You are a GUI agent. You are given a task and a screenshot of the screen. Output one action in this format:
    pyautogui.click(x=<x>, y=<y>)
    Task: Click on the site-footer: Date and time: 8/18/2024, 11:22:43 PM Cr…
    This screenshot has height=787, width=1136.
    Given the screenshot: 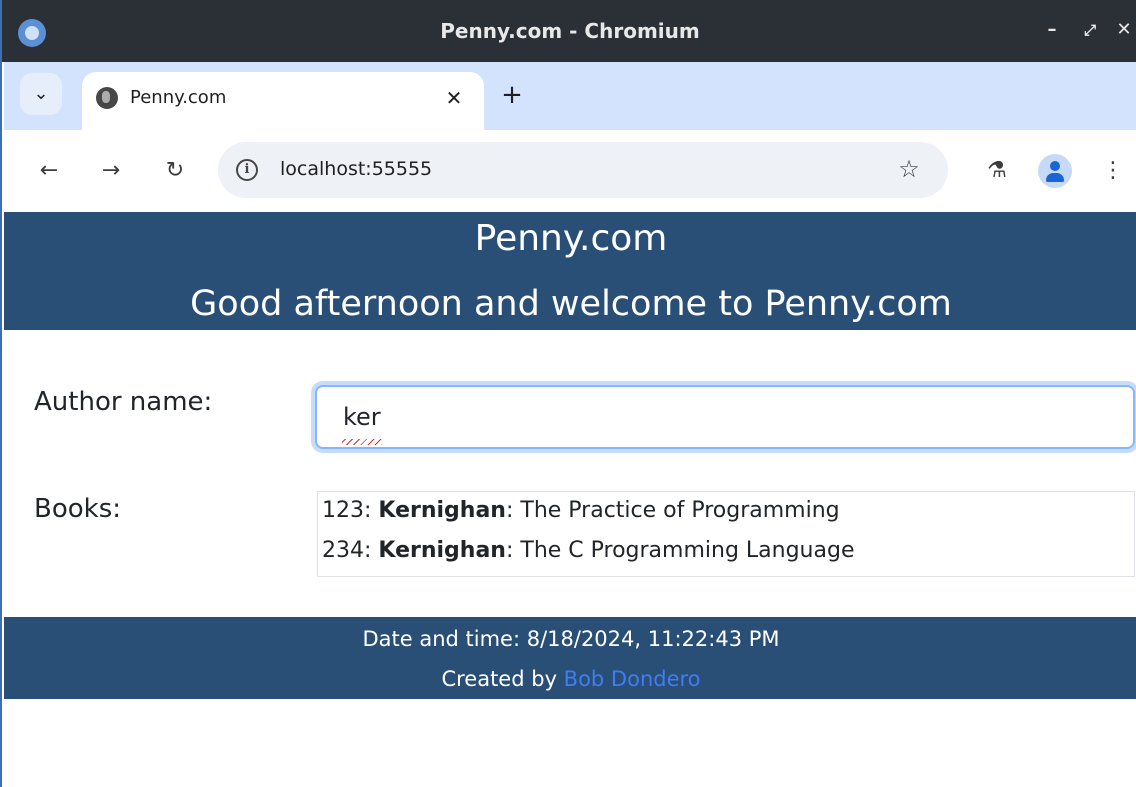 What is the action you would take?
    pyautogui.click(x=570, y=658)
    